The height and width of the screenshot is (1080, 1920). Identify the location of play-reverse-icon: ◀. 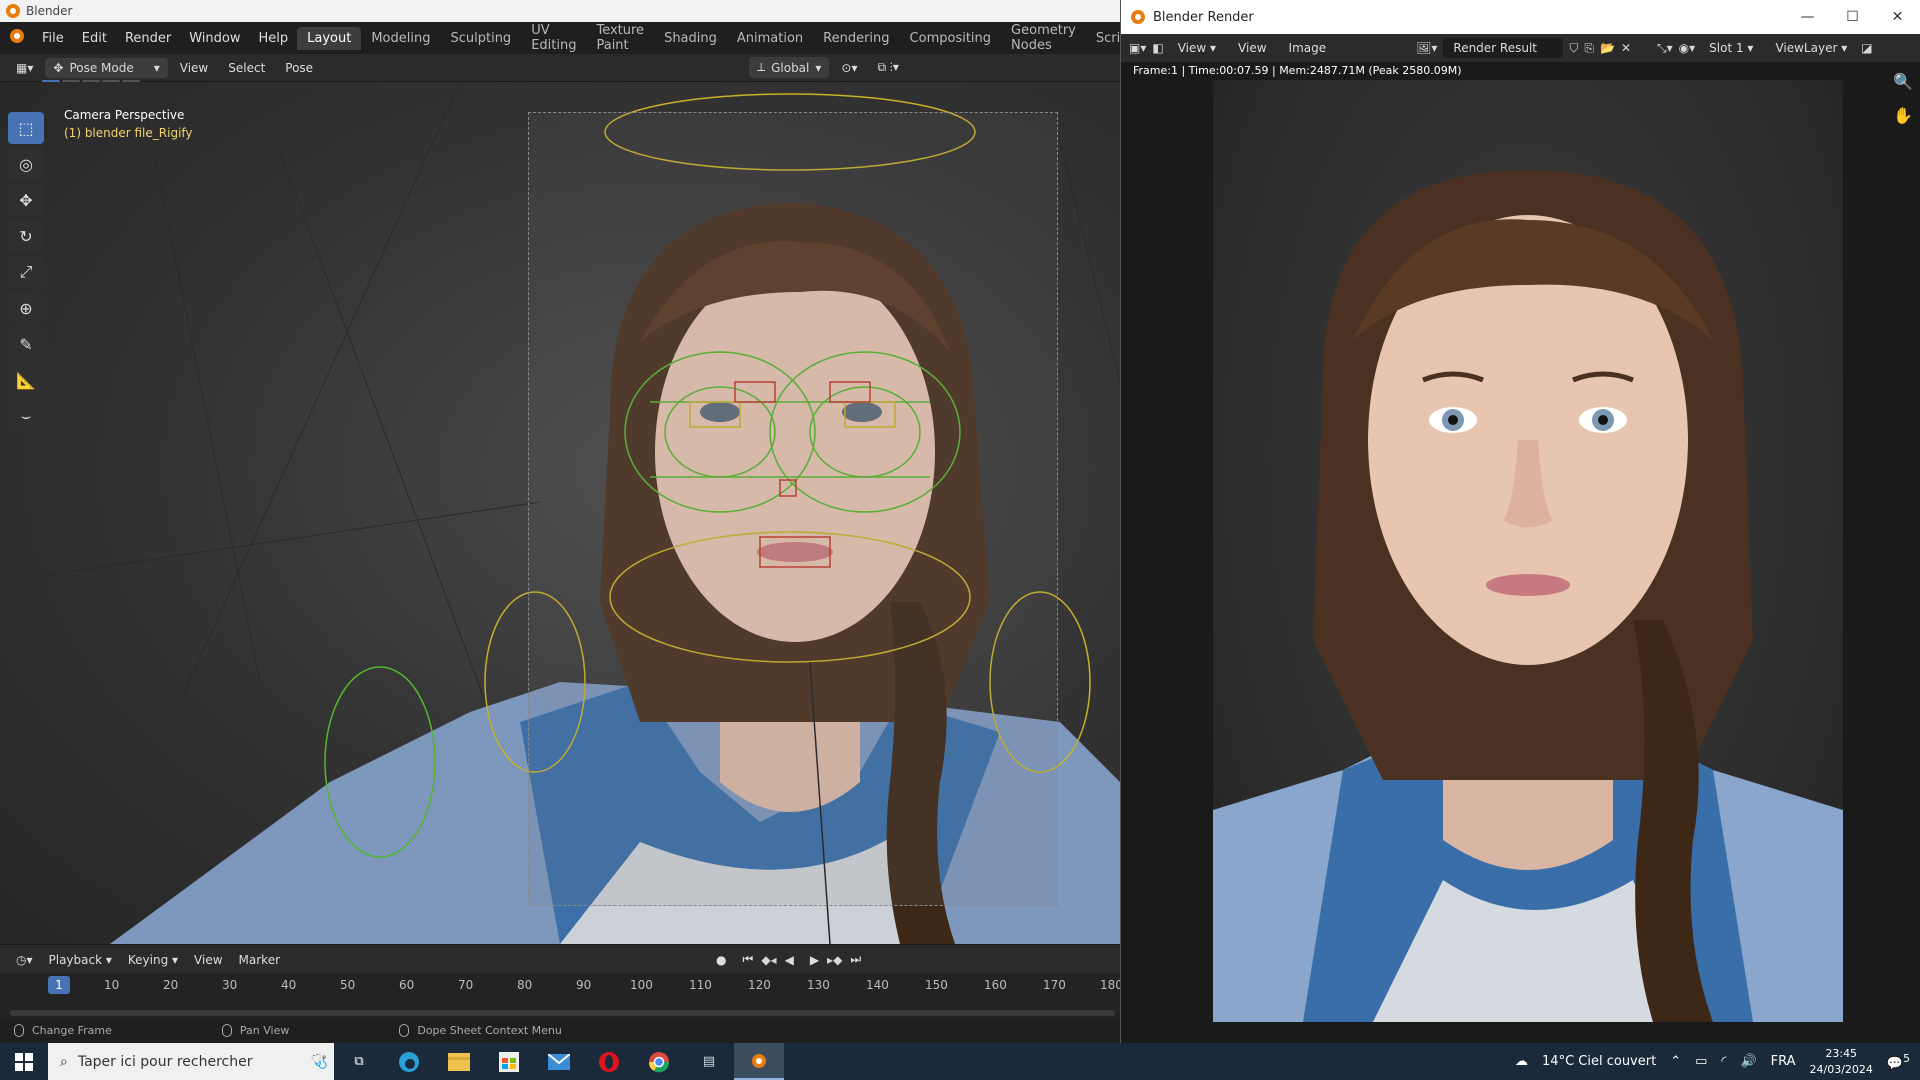
(789, 960).